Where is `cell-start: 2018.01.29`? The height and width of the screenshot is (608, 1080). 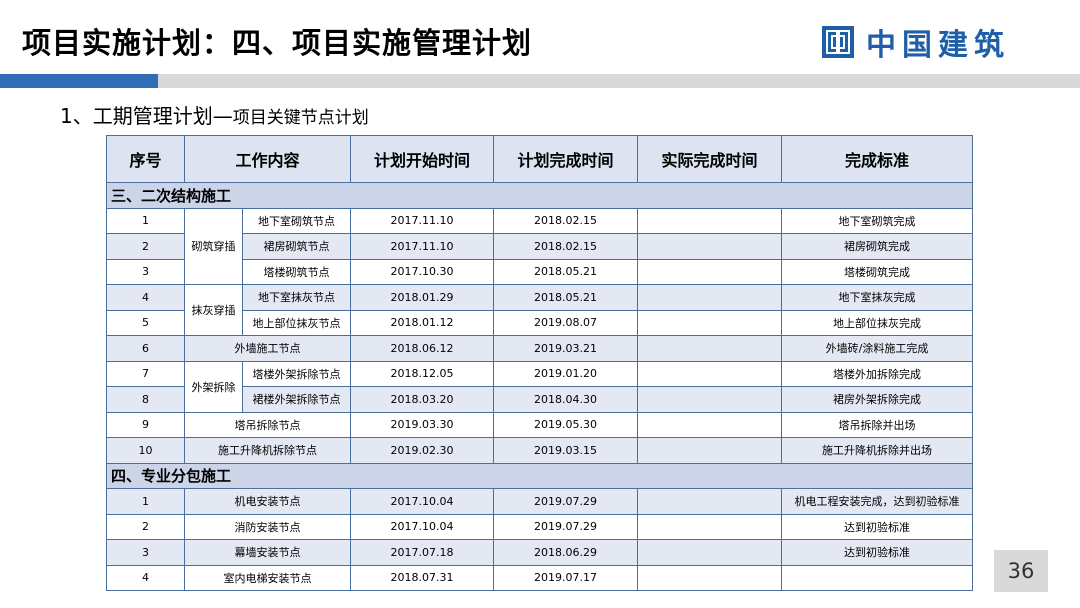 cell-start: 2018.01.29 is located at coordinates (422, 297).